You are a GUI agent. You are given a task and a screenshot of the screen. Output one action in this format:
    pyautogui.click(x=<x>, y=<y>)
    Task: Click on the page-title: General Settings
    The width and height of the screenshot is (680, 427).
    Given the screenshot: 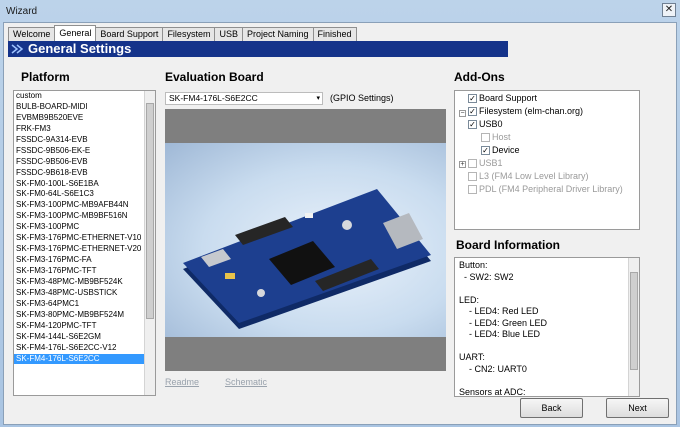 What is the action you would take?
    pyautogui.click(x=80, y=48)
    